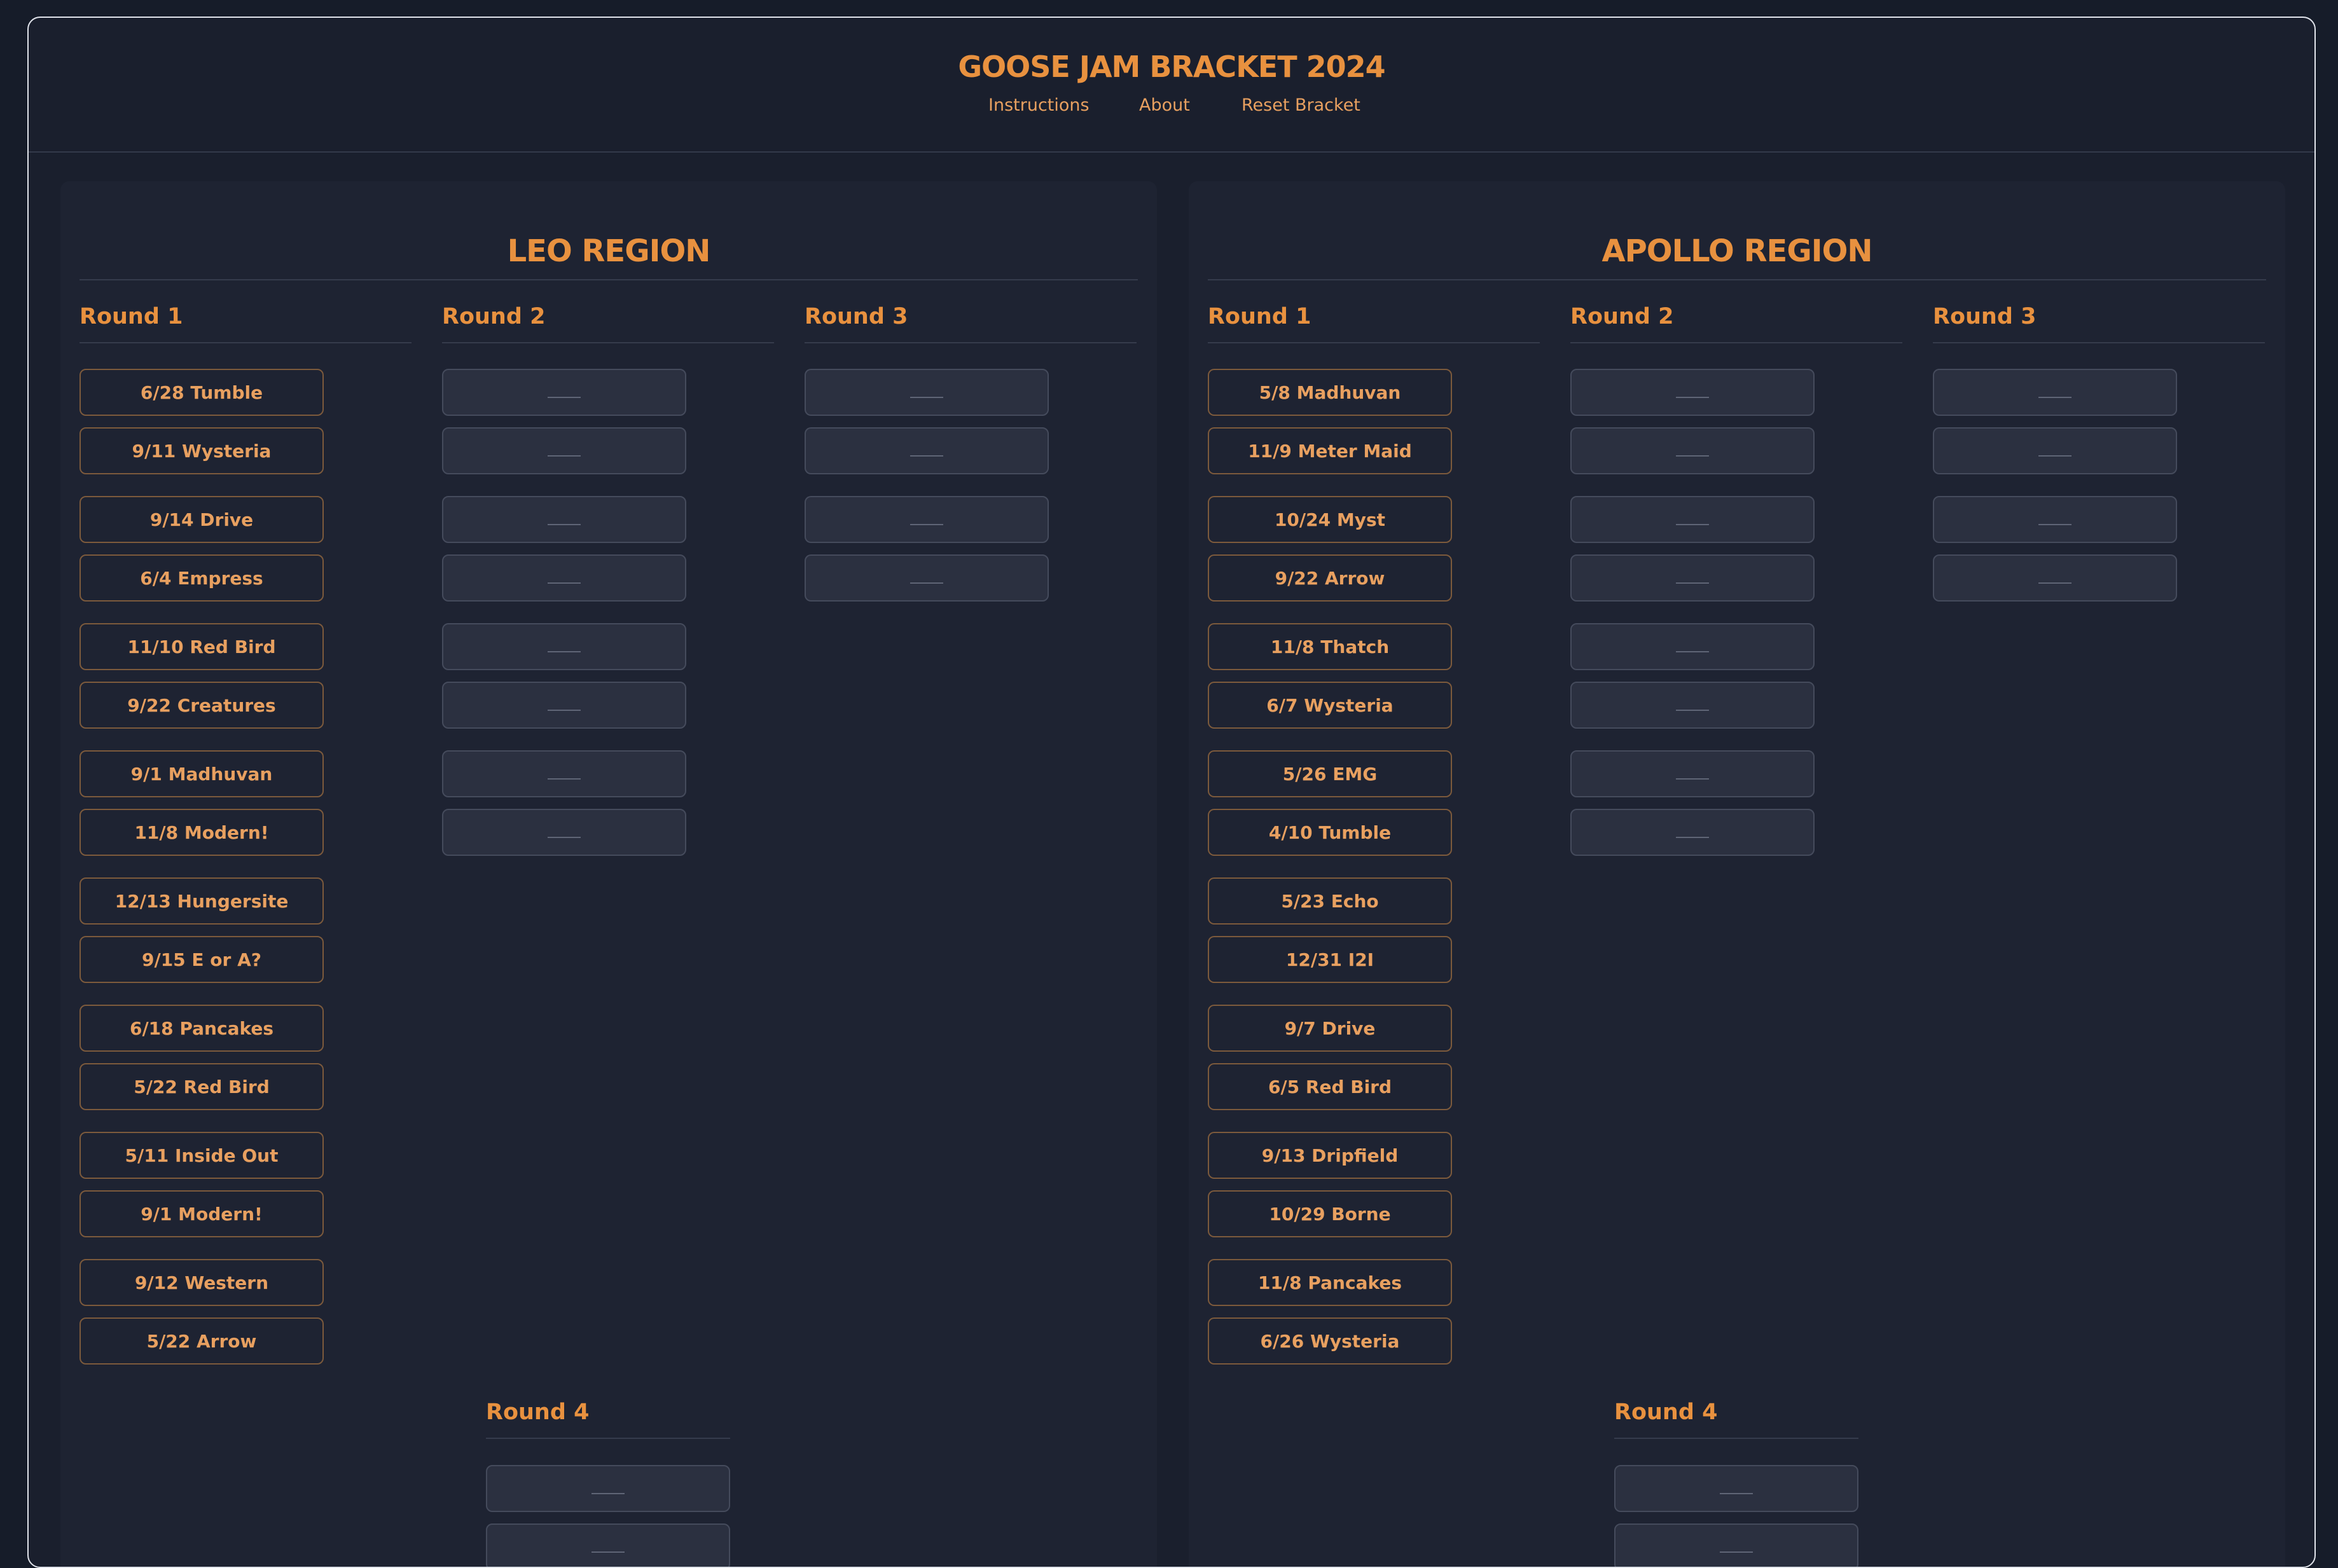  I want to click on round-2-heading: Round 2, so click(1736, 323).